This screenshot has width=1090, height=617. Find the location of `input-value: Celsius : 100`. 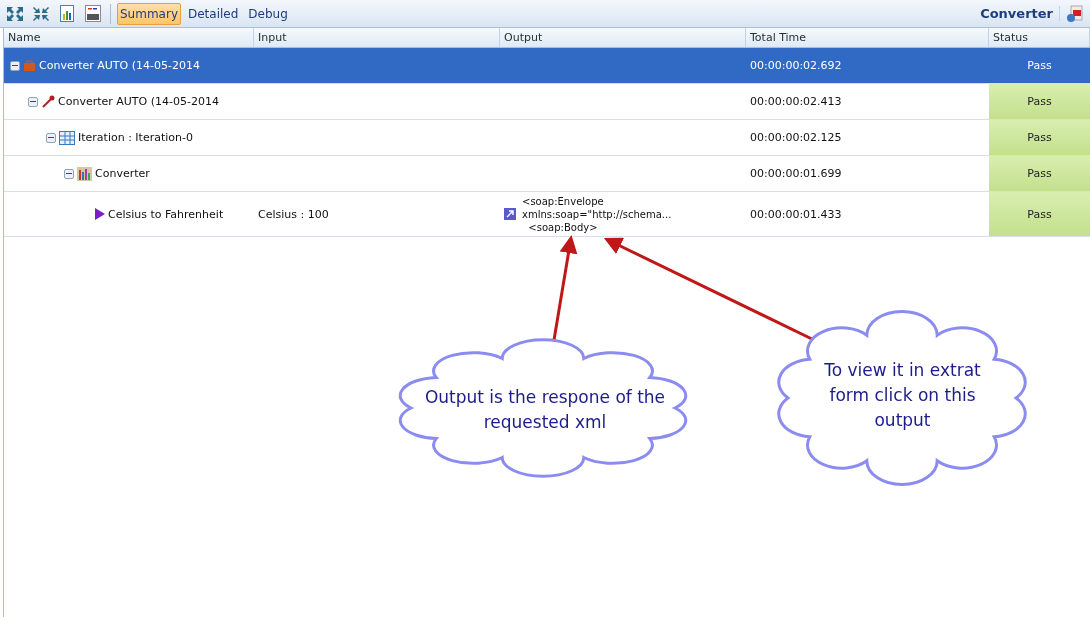

input-value: Celsius : 100 is located at coordinates (293, 214).